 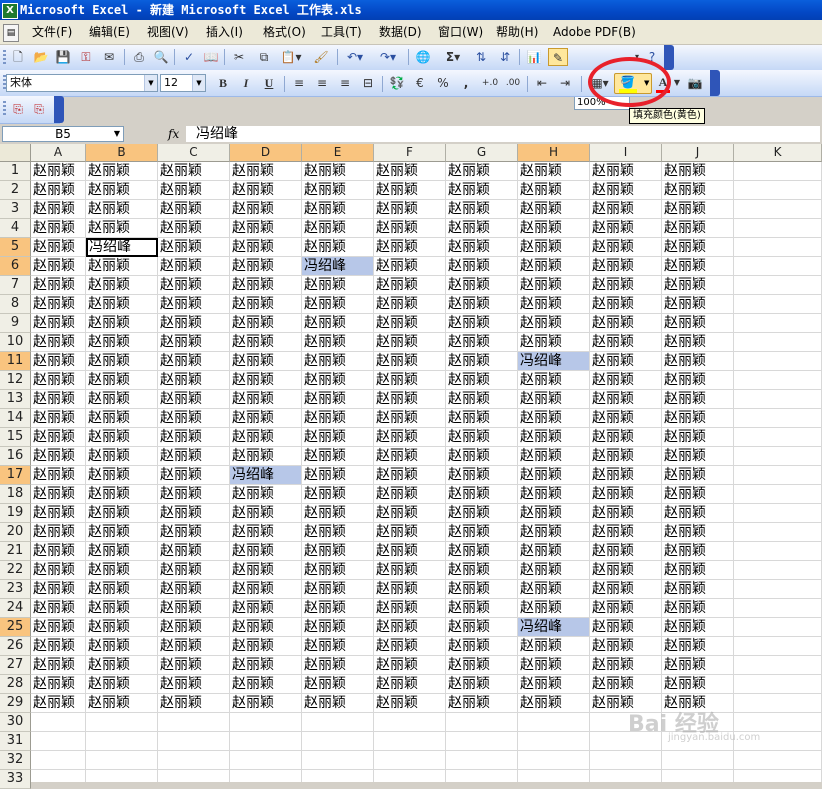 I want to click on cell-I19: 赵丽颖, so click(x=626, y=513).